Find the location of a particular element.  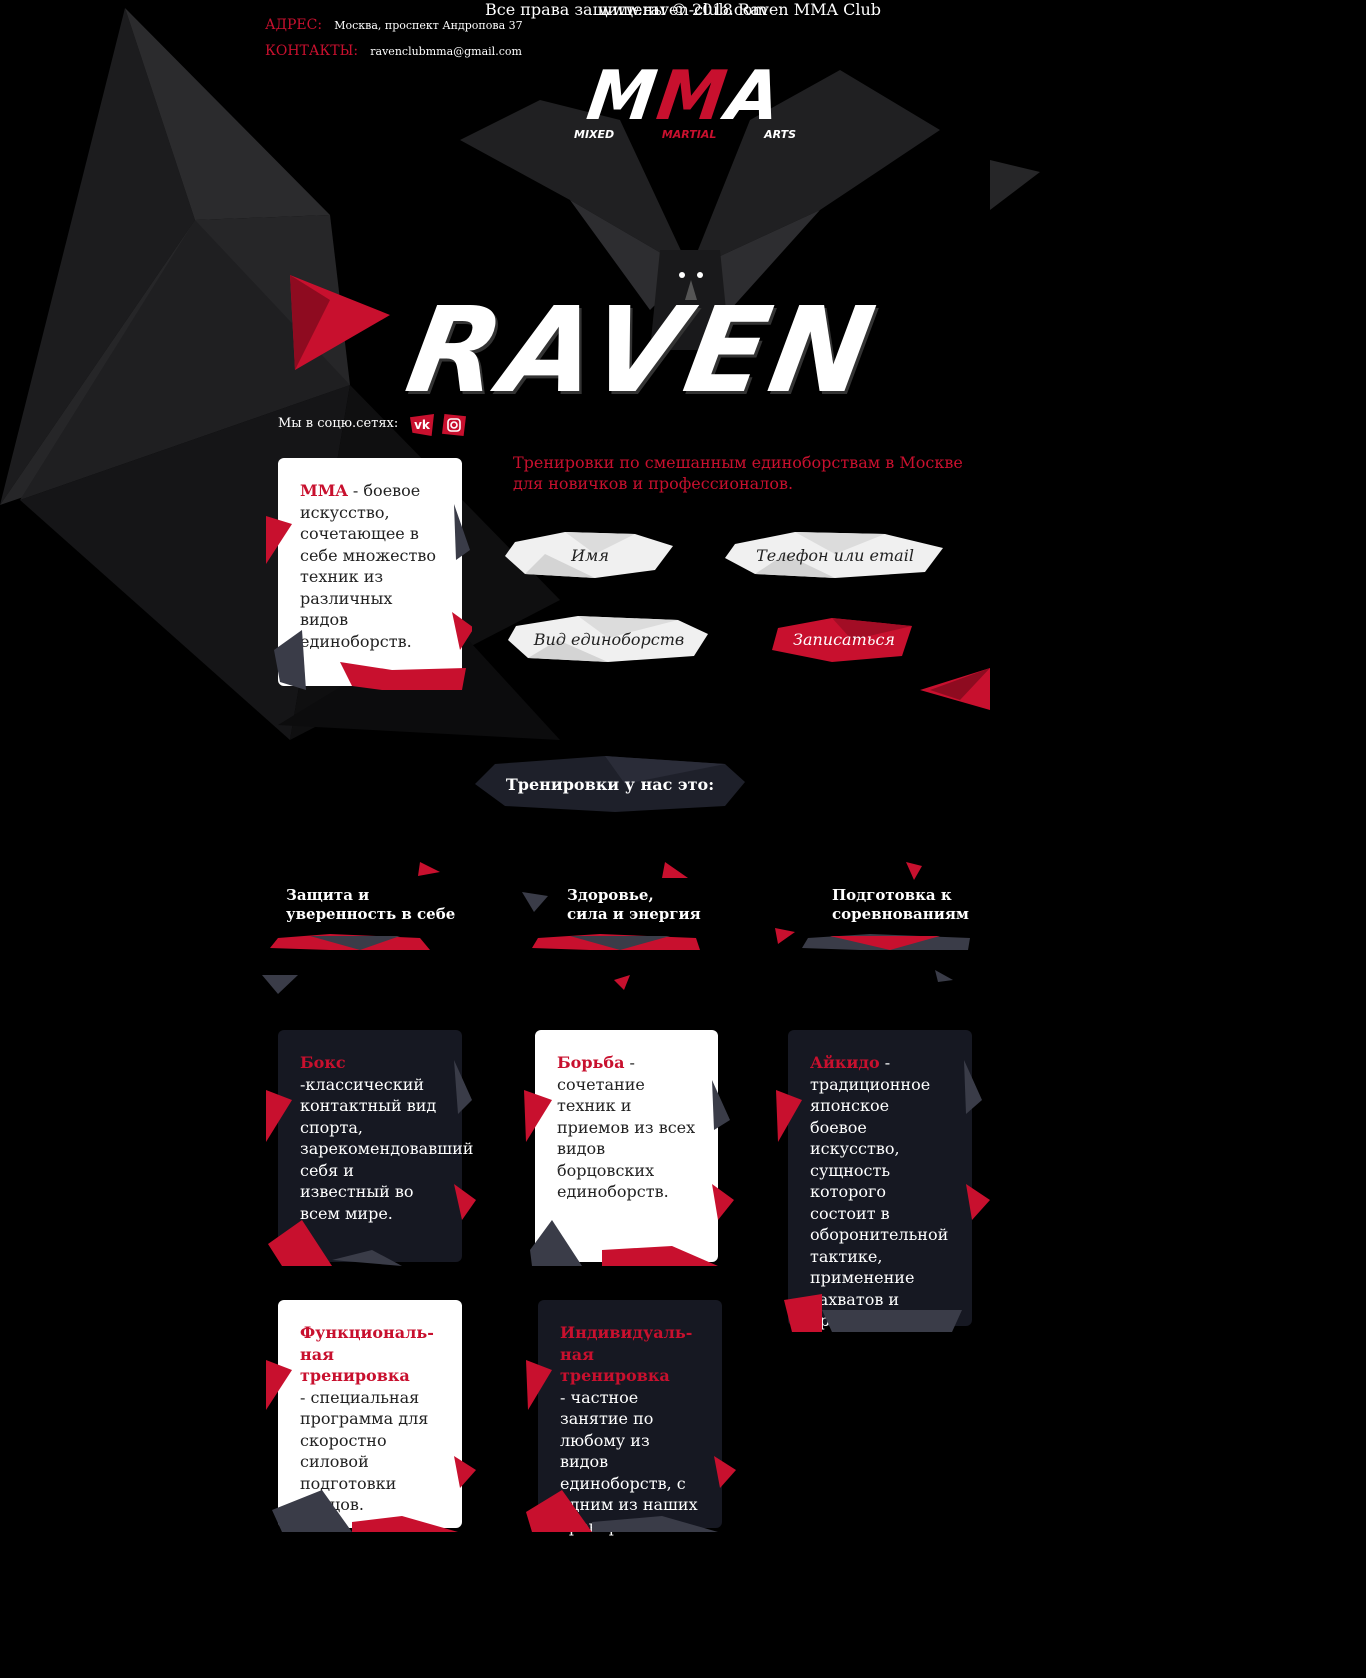

contacts-line: КОНТАКТЫ: ravenclubmma@gmail.com is located at coordinates (393, 51).